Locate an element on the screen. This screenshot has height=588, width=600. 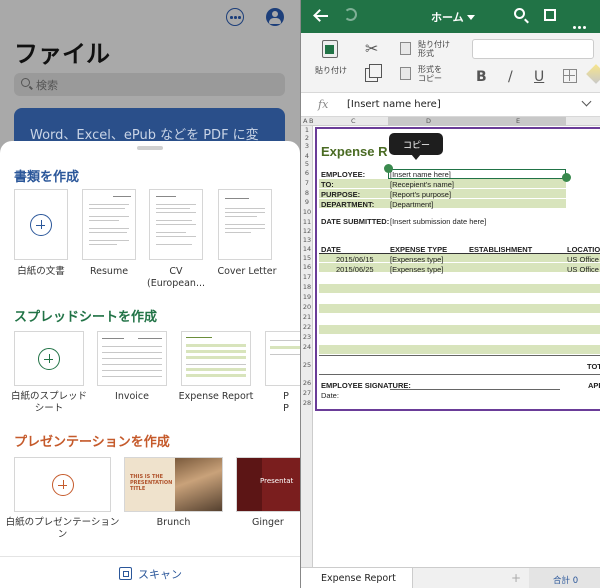
selection-handle-start is located at coordinates (388, 168).